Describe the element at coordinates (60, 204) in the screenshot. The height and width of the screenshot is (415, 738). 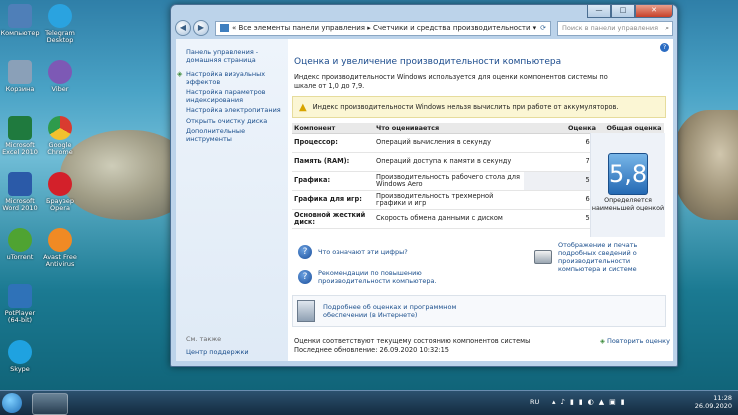
I see `desktop-icon-label: Браузер Opera` at that location.